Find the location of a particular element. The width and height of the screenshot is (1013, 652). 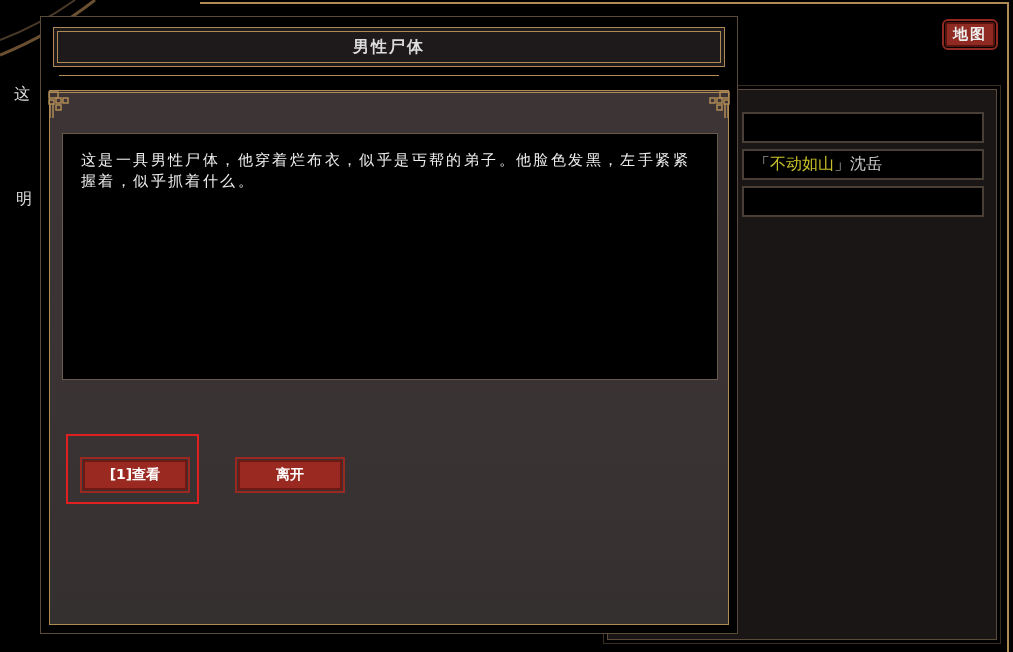

scene-text: 这 is located at coordinates (22, 94).